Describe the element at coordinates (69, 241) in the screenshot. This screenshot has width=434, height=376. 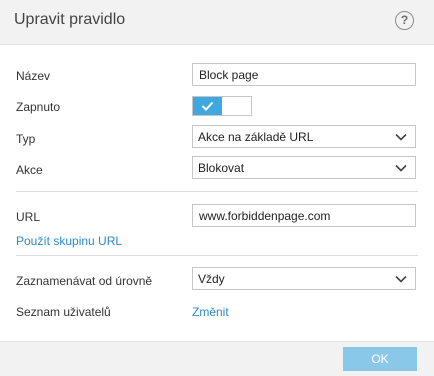
I see `use-url-group-link: Použít skupinu URL` at that location.